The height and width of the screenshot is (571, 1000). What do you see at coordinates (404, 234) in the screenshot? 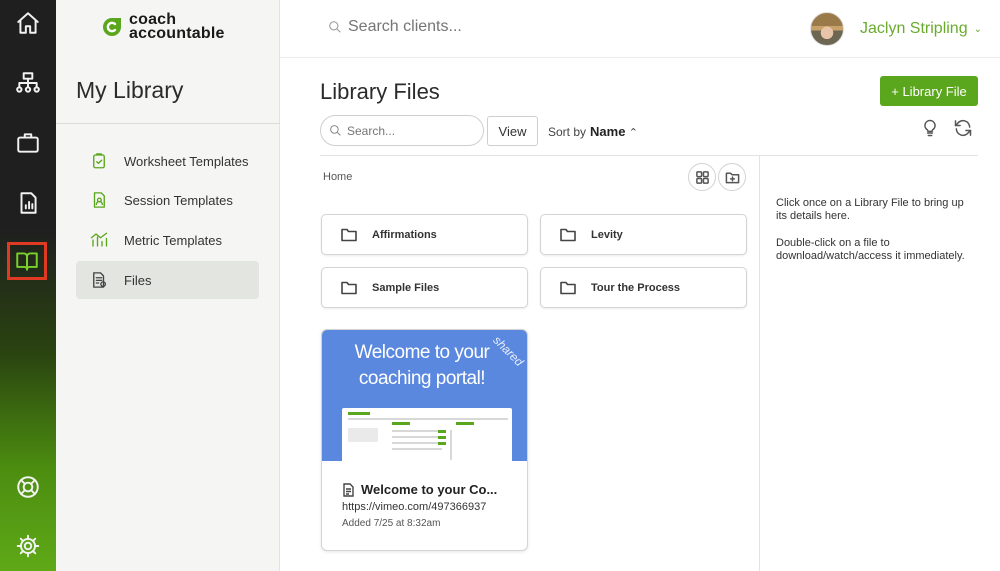
I see `folder-name: Affirmations` at bounding box center [404, 234].